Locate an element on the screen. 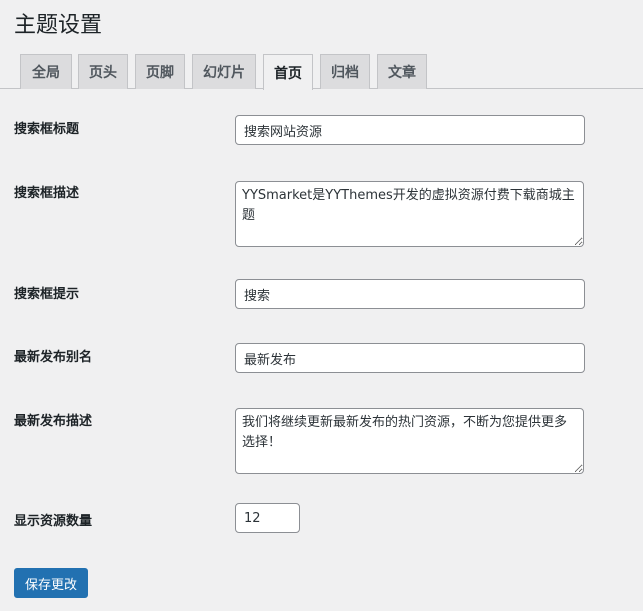  settings-tabs: 全局 页头 页脚 幻灯片 首页 归档 文章 is located at coordinates (321, 72).